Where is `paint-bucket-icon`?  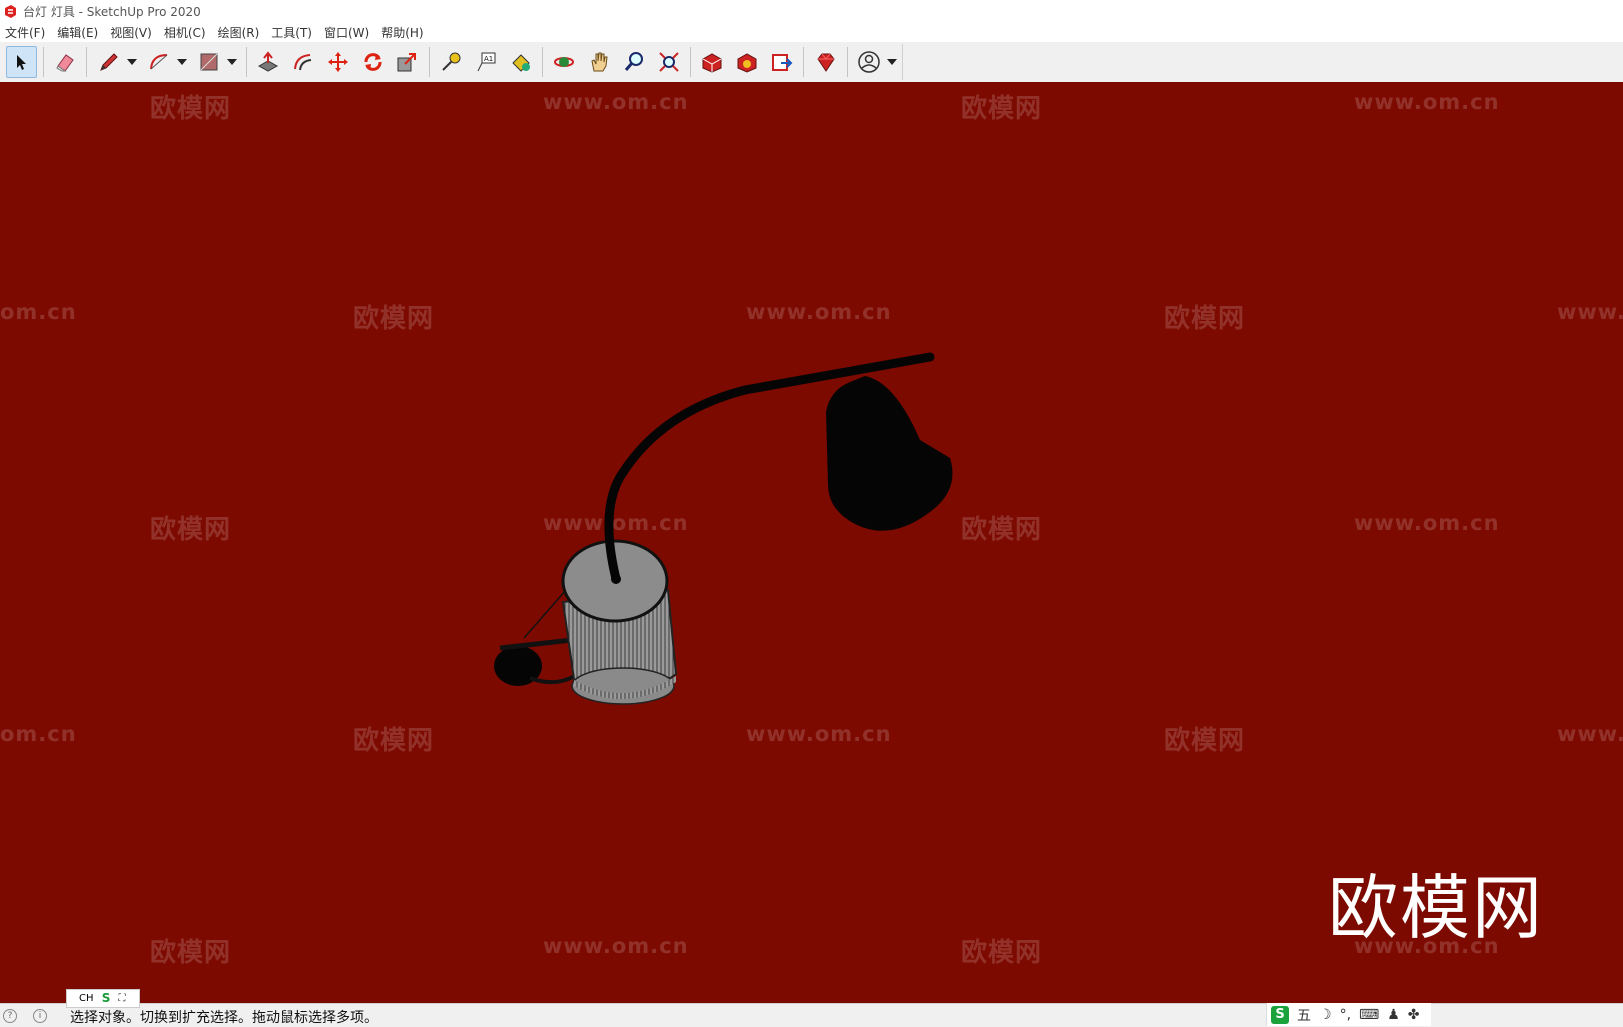 paint-bucket-icon is located at coordinates (520, 63).